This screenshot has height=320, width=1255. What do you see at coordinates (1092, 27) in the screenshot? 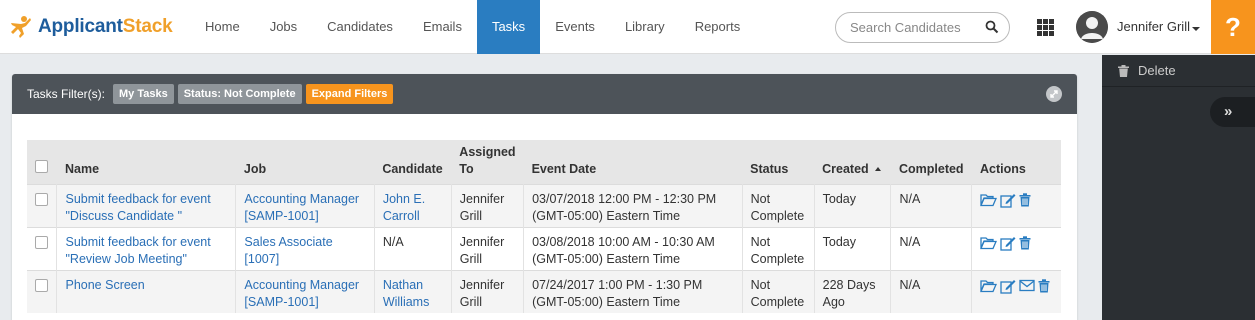
I see `user-avatar-icon` at bounding box center [1092, 27].